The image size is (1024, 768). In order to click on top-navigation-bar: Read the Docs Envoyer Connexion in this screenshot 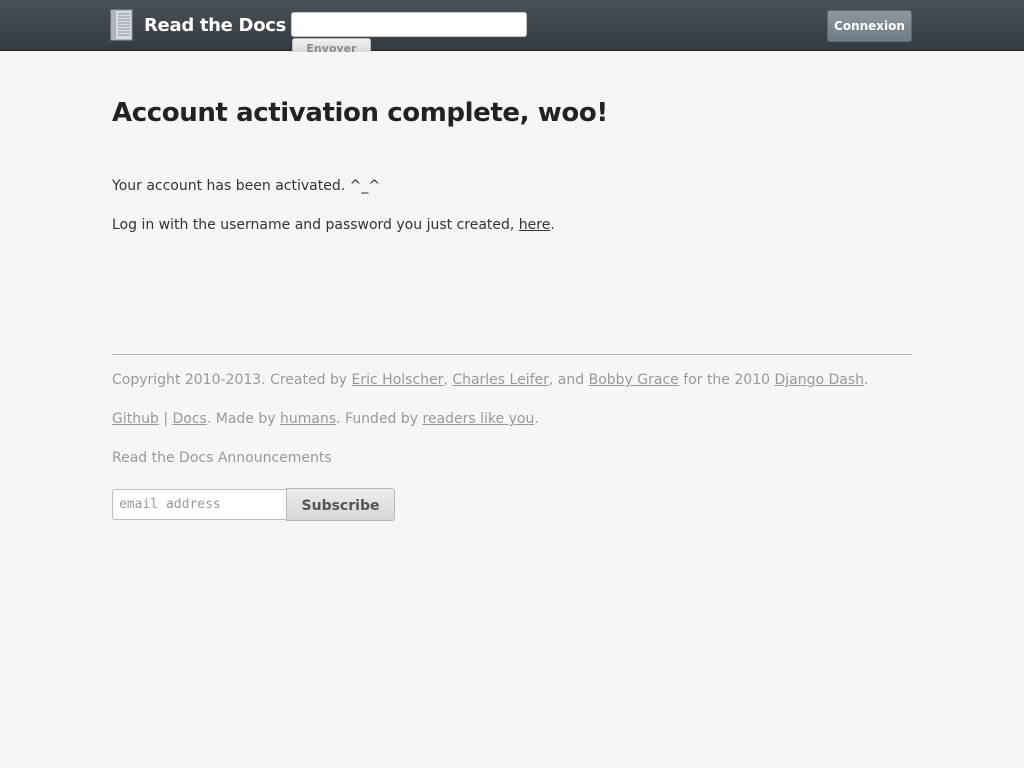, I will do `click(512, 26)`.